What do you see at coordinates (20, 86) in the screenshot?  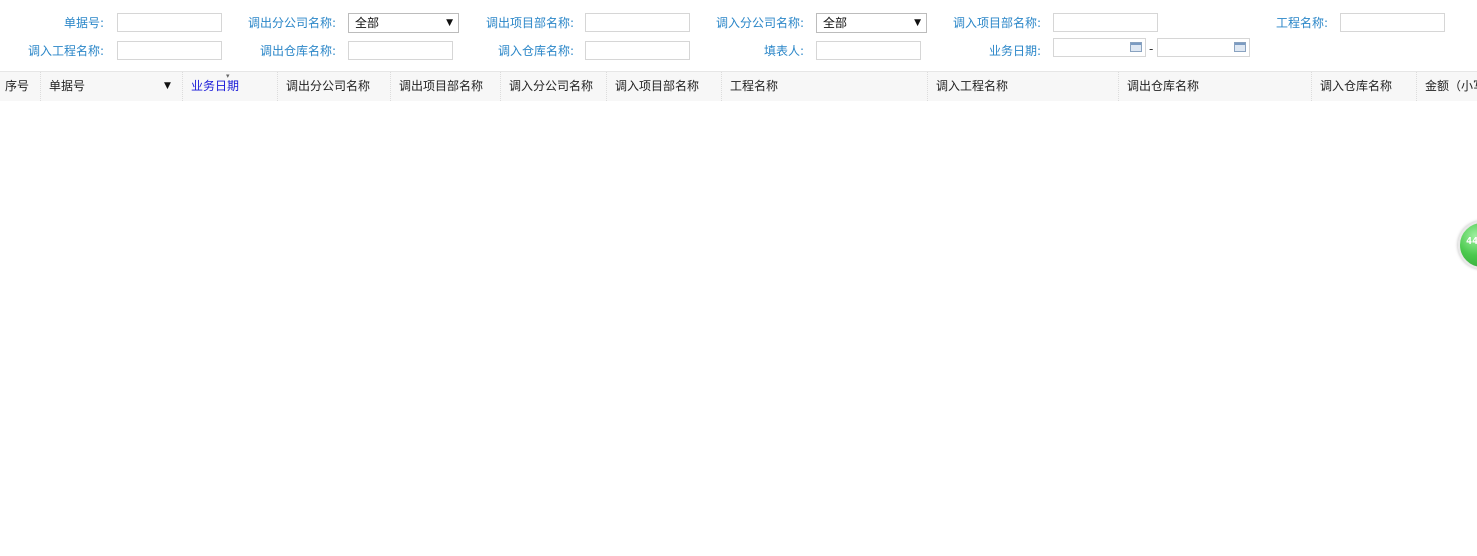 I see `column-header-index: 序号` at bounding box center [20, 86].